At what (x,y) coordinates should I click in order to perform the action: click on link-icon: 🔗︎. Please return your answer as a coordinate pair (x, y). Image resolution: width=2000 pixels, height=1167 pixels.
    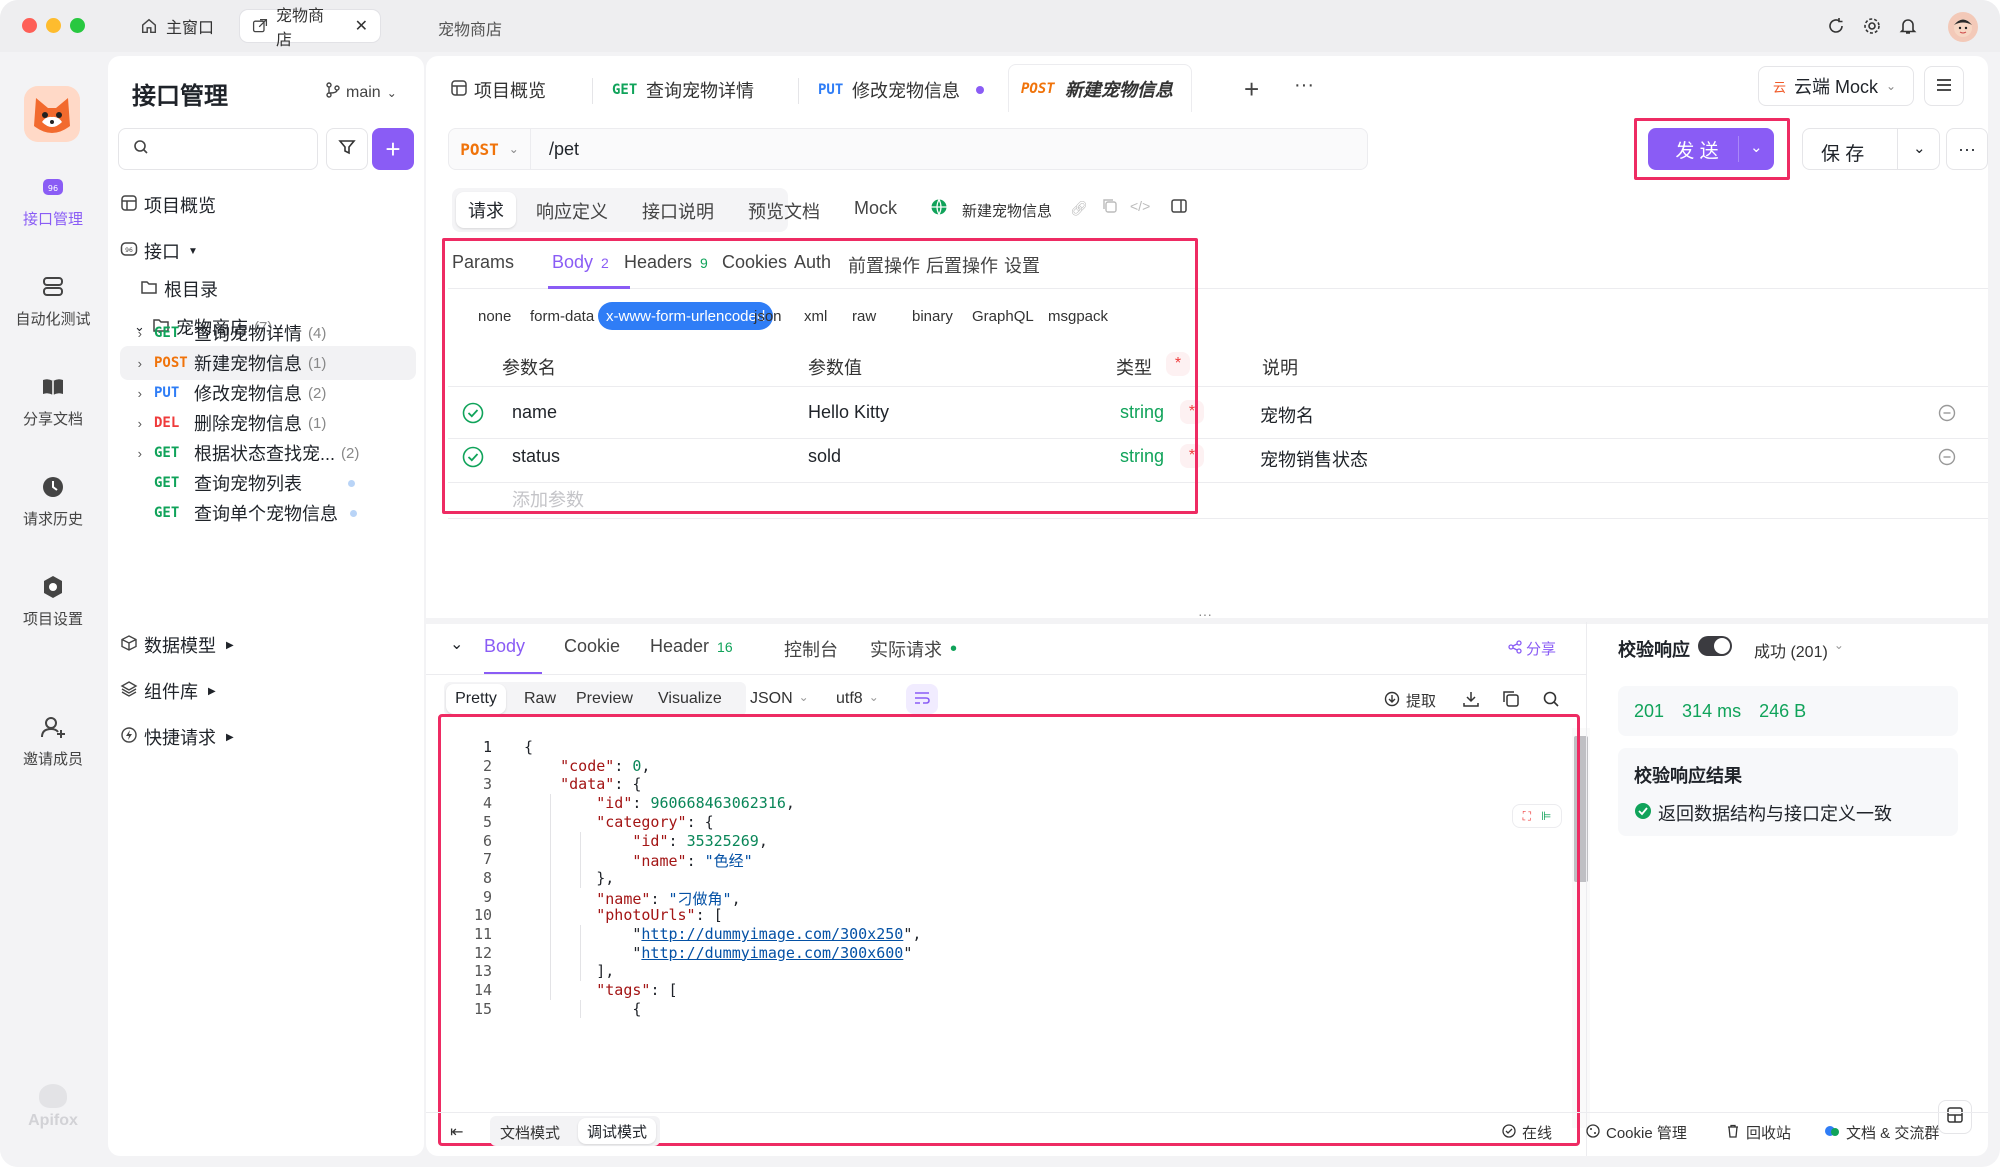
    Looking at the image, I should click on (1079, 208).